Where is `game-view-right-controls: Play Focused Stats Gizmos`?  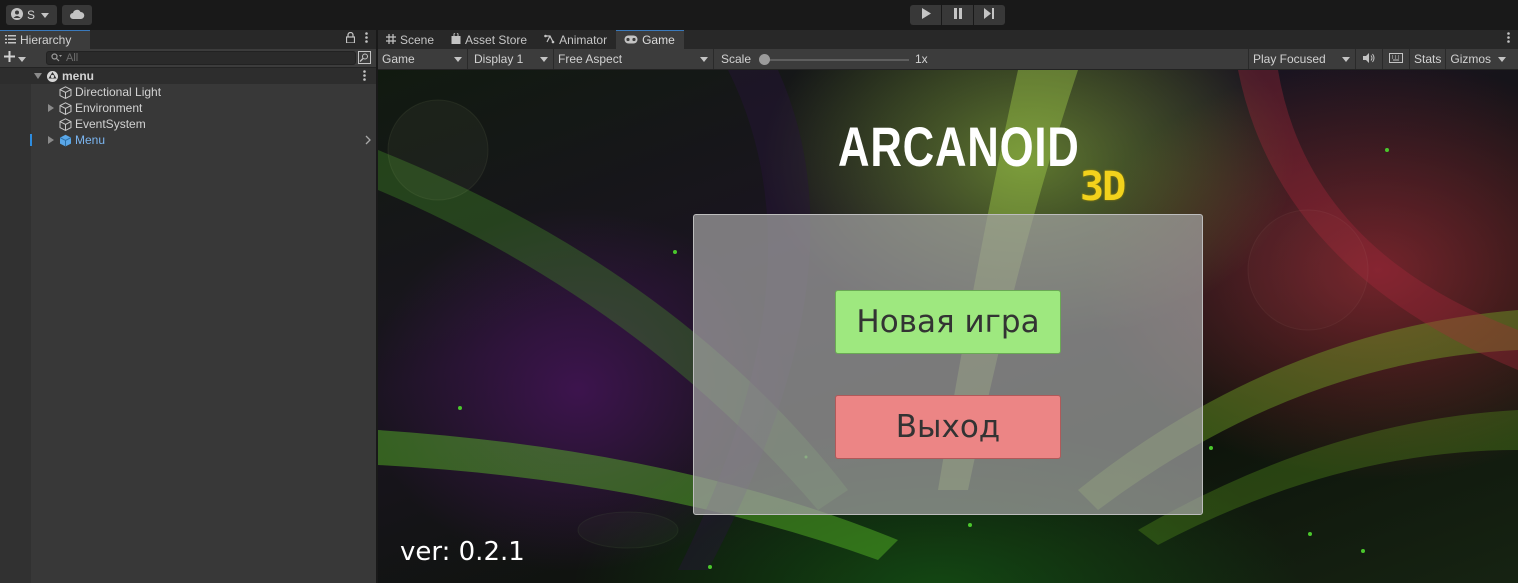
game-view-right-controls: Play Focused Stats Gizmos is located at coordinates (1378, 59).